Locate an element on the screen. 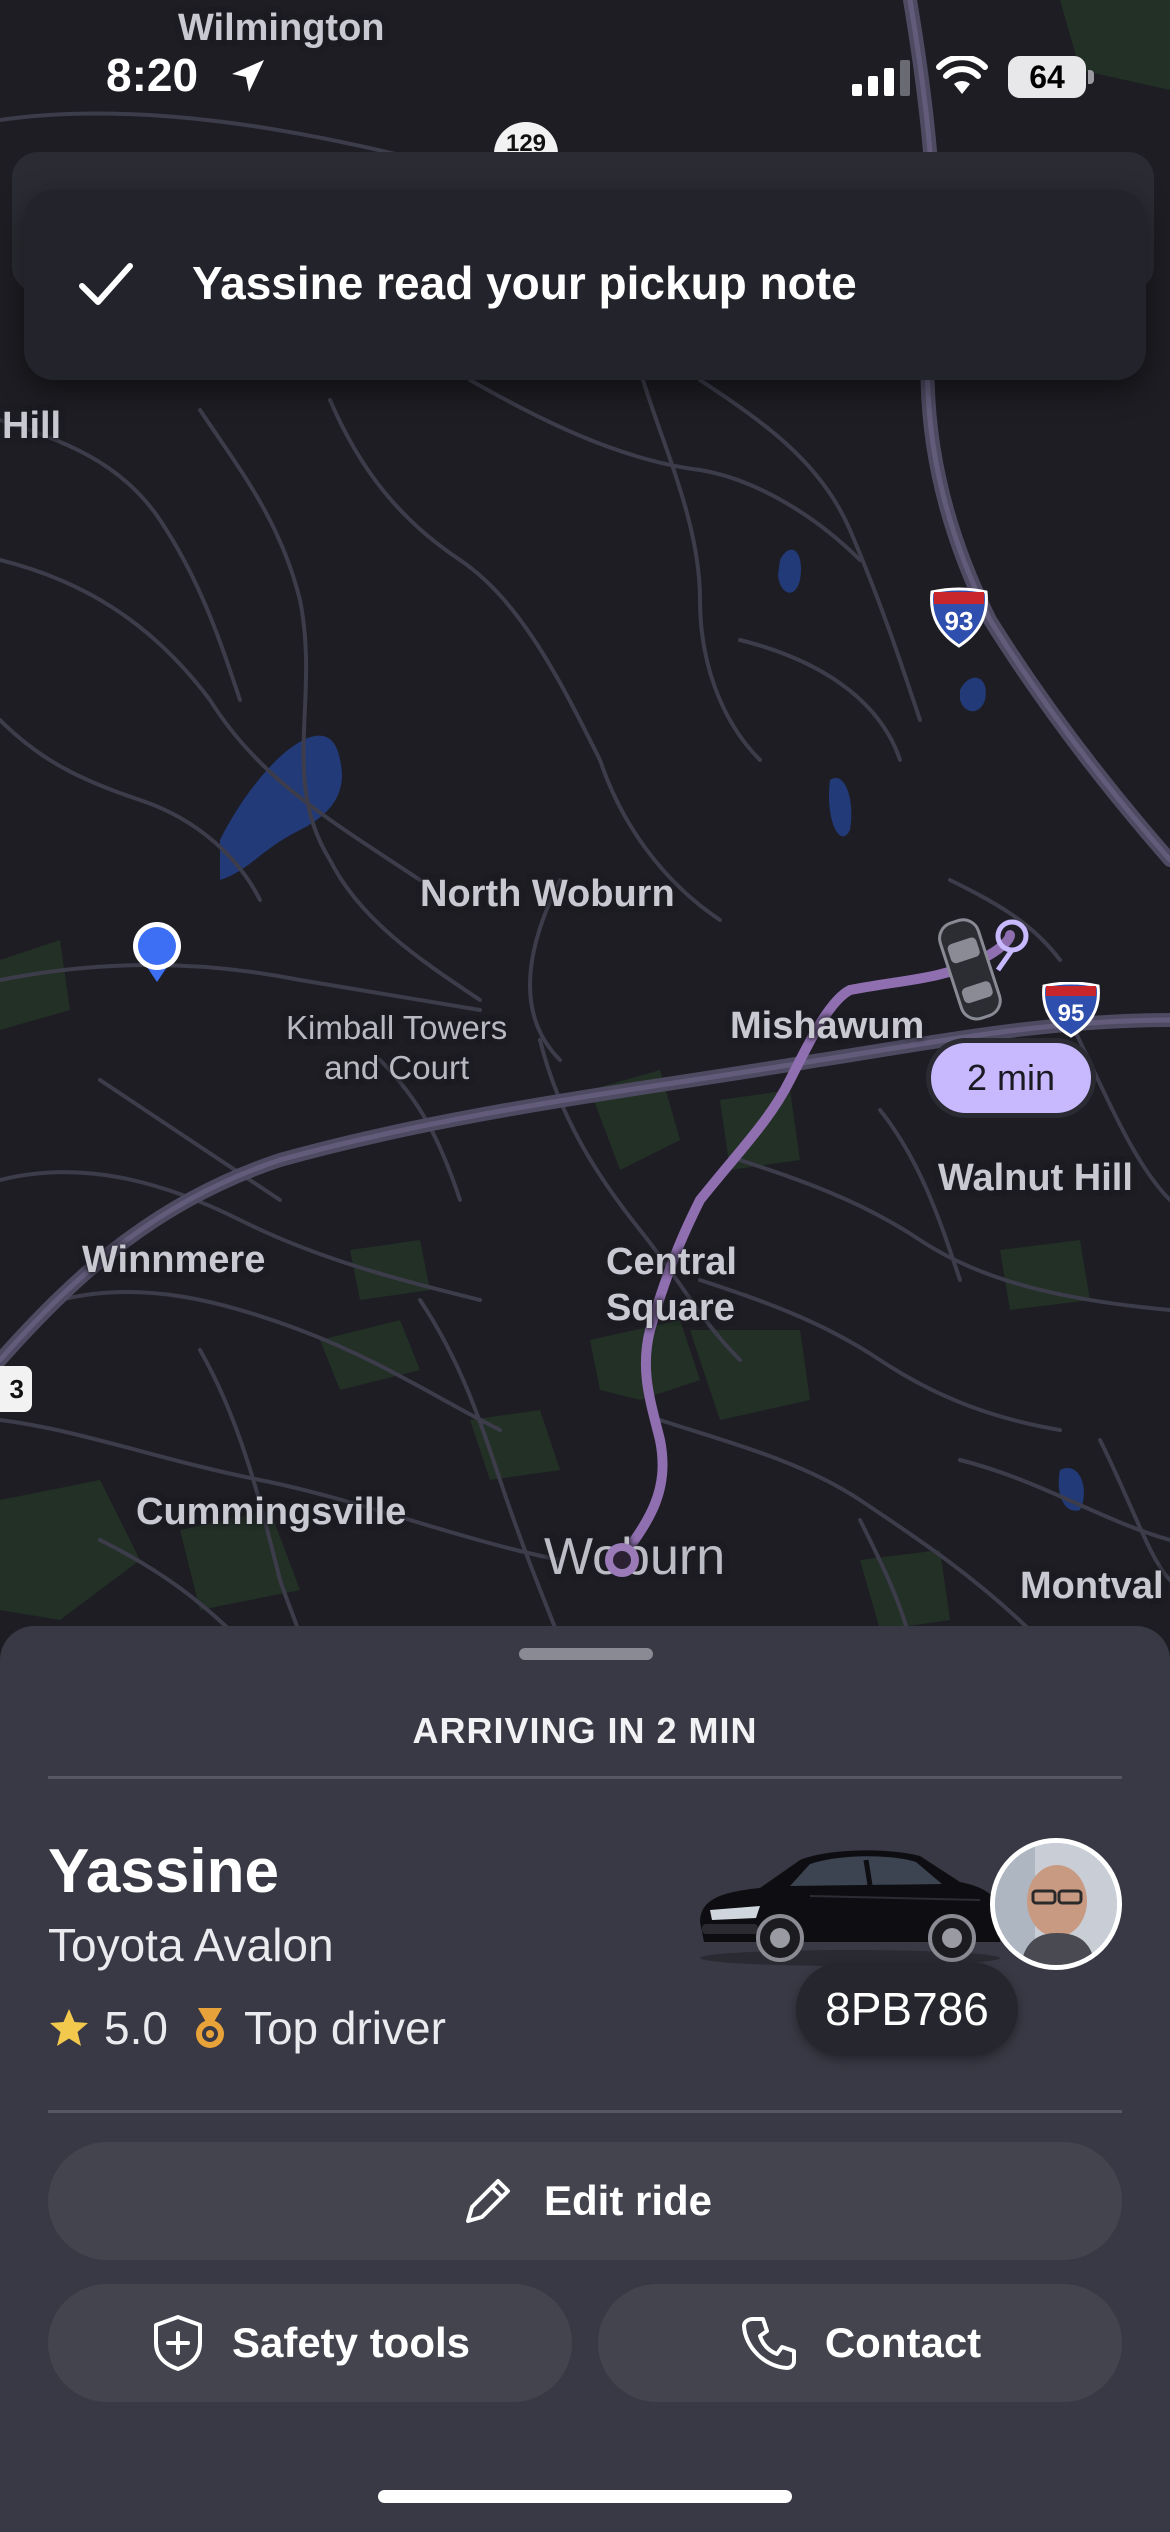  interstate-95-shield: 95 is located at coordinates (1071, 1009).